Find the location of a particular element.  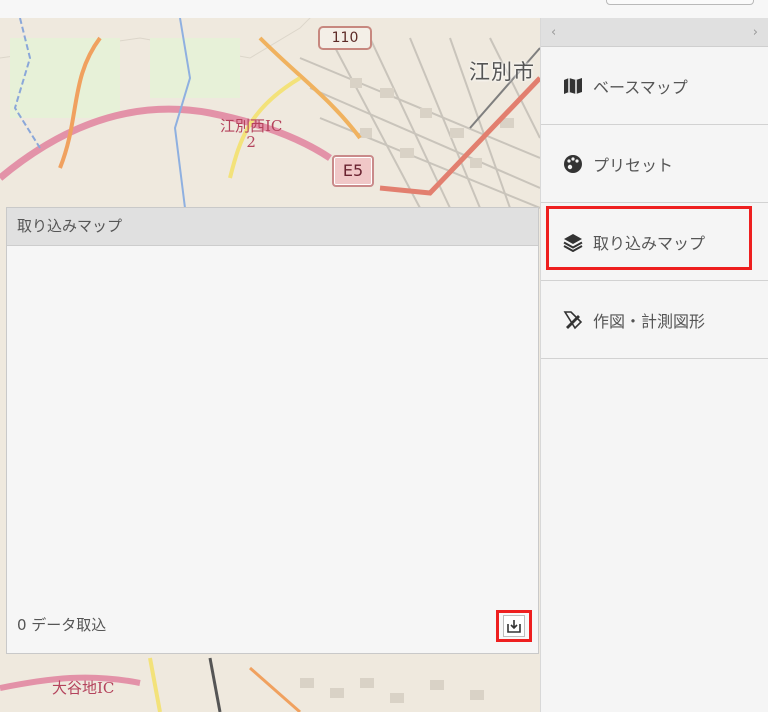

download-icon is located at coordinates (514, 626).